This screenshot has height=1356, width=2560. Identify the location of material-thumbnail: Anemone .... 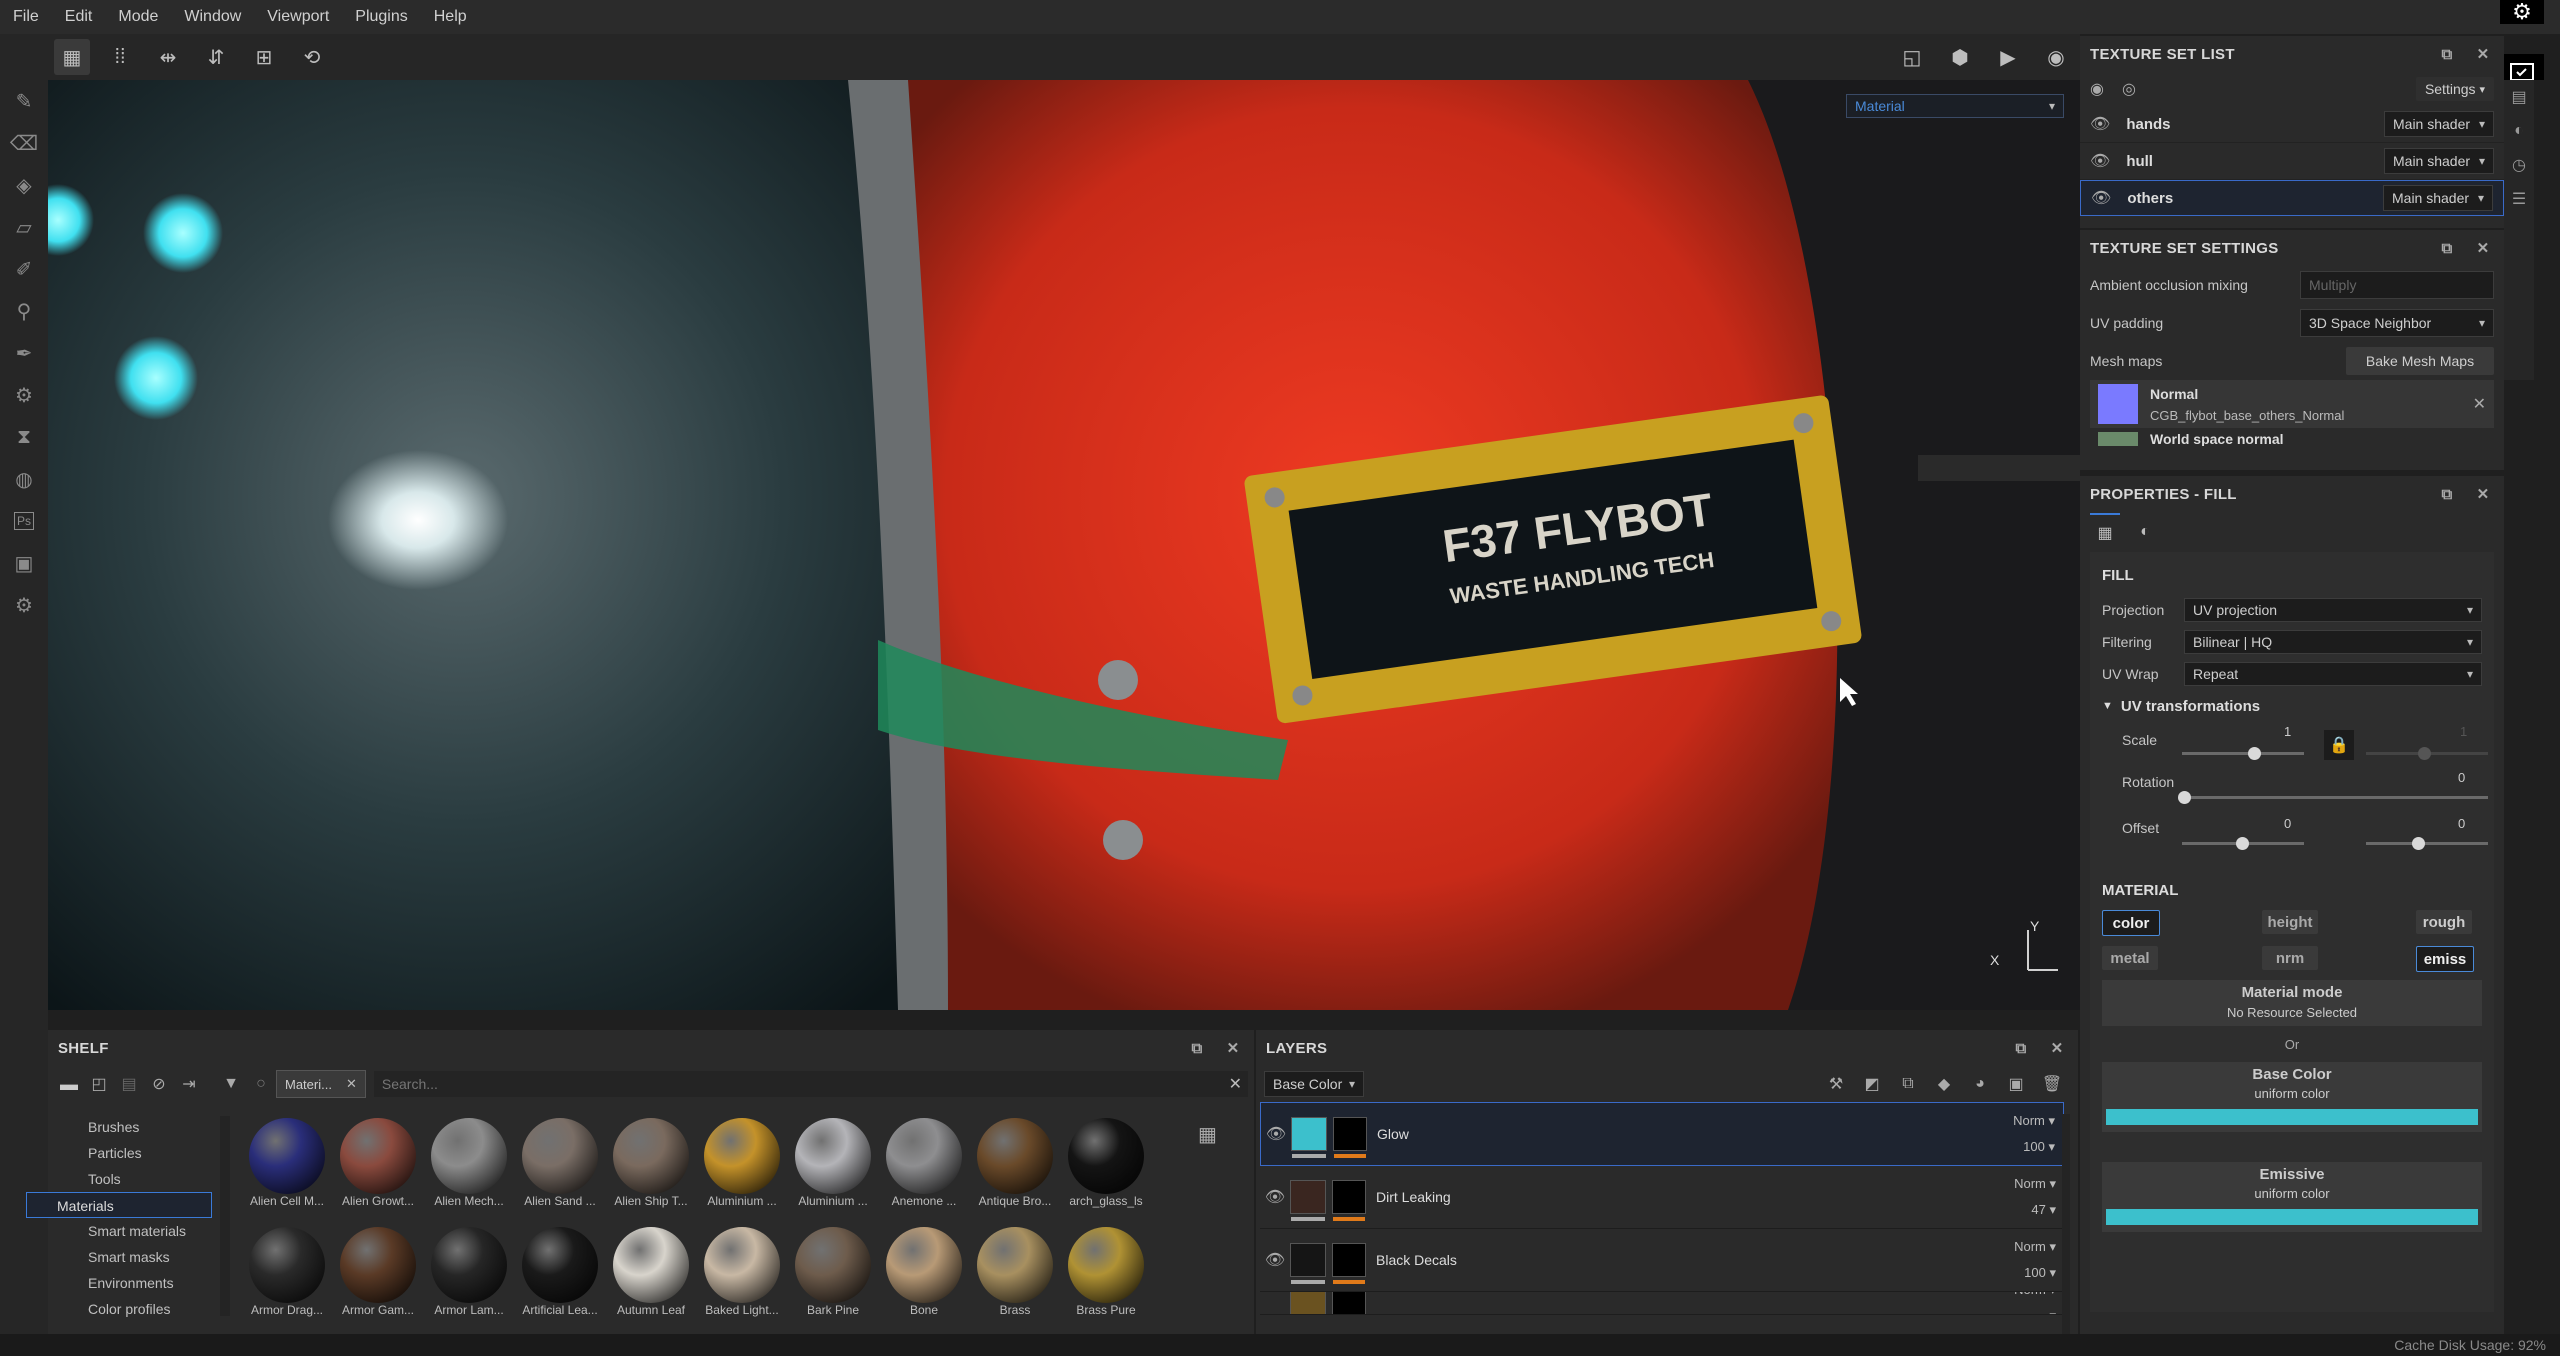
(924, 1170).